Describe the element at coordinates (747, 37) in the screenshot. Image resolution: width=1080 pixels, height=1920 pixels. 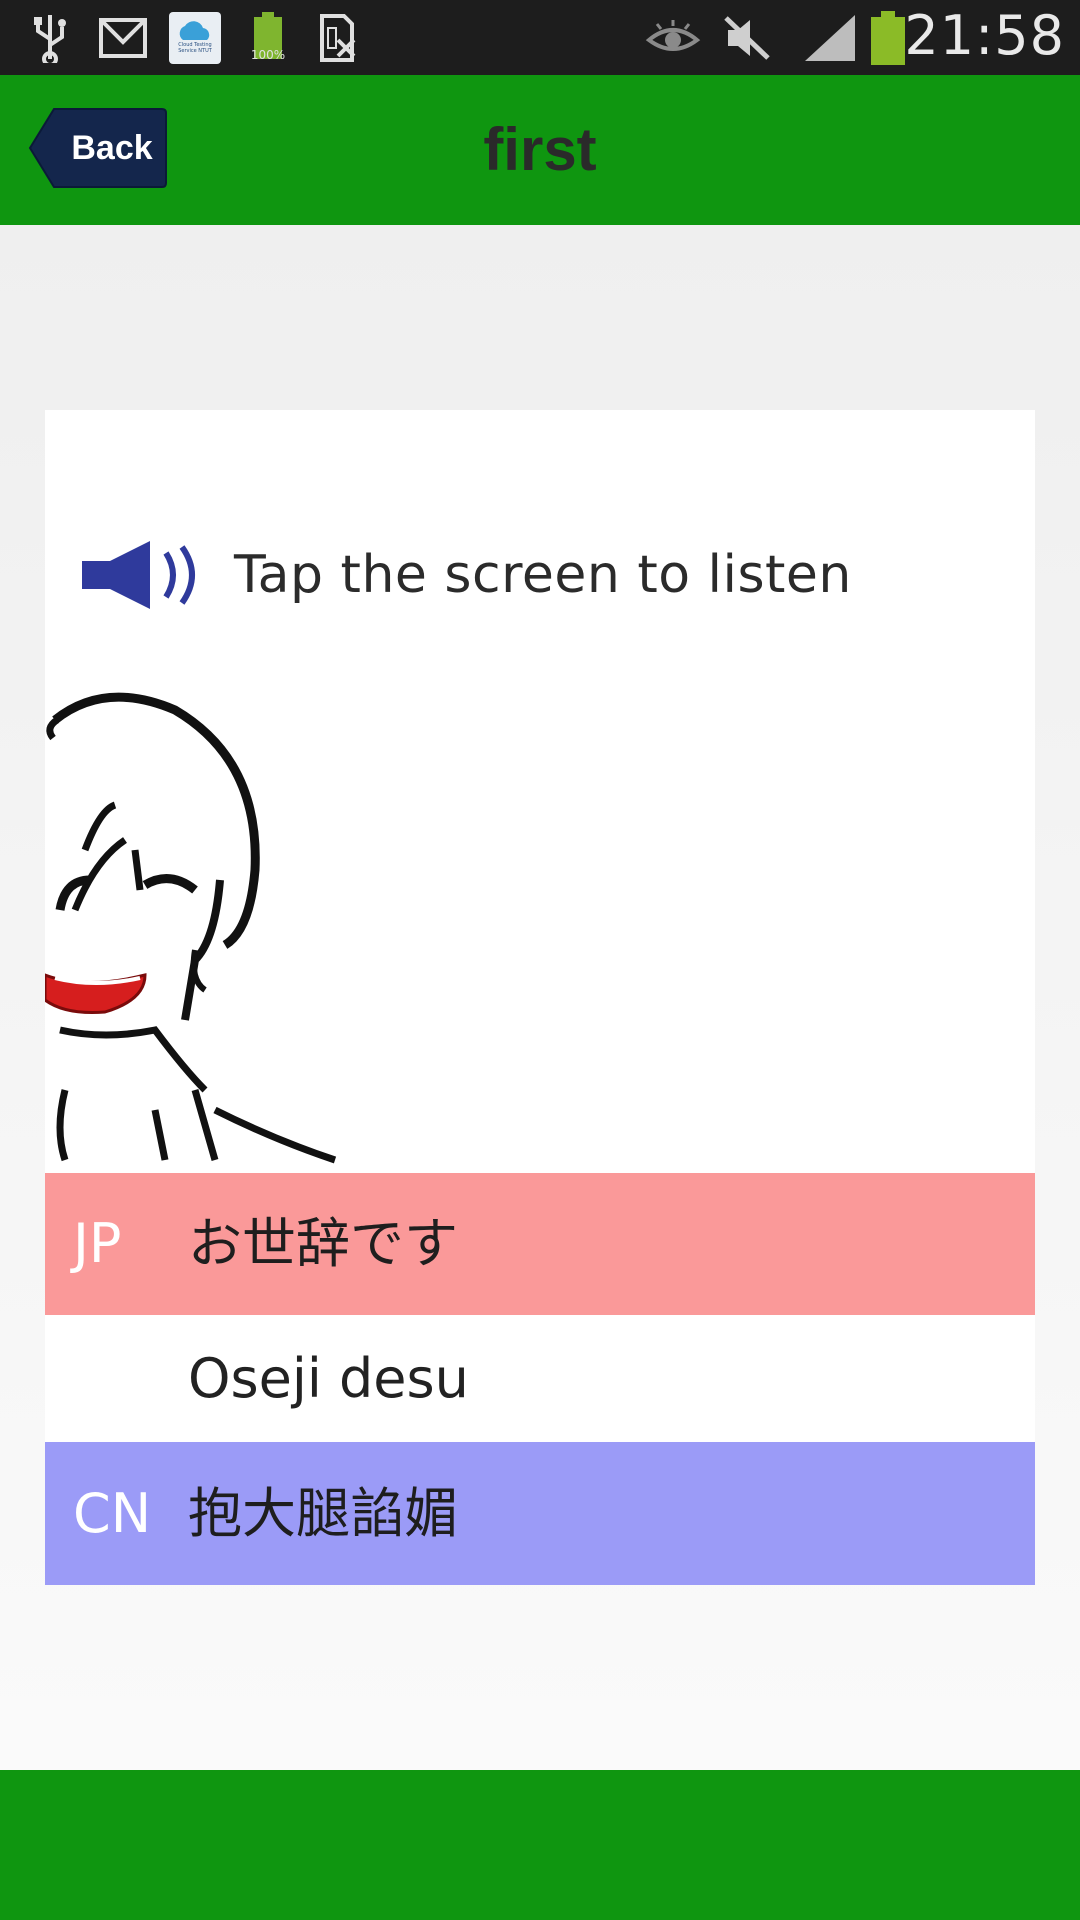
I see `mute-icon` at that location.